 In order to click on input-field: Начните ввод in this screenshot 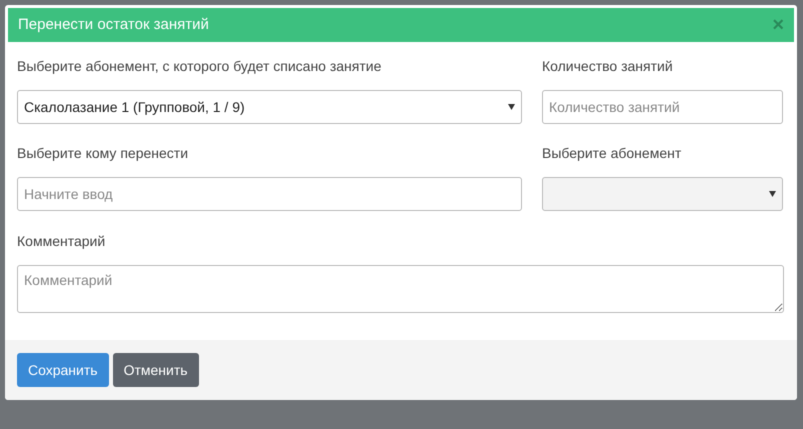, I will do `click(269, 194)`.